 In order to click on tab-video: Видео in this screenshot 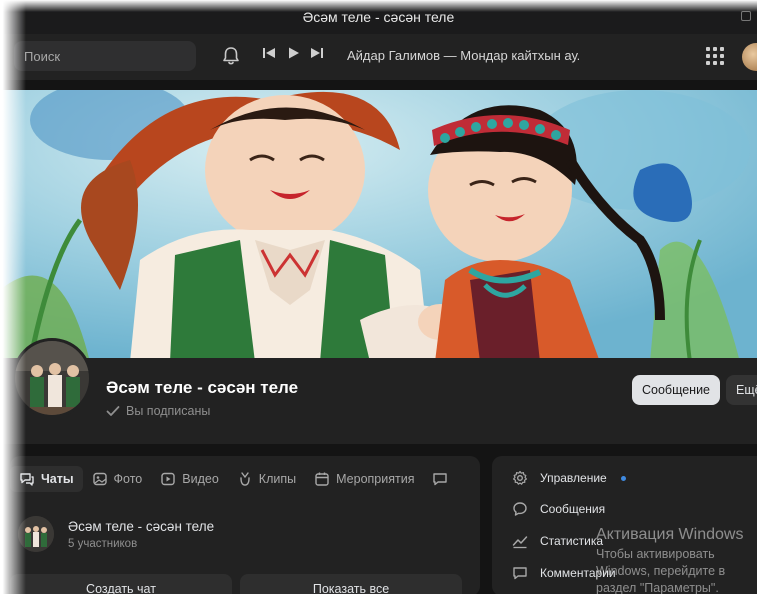, I will do `click(189, 479)`.